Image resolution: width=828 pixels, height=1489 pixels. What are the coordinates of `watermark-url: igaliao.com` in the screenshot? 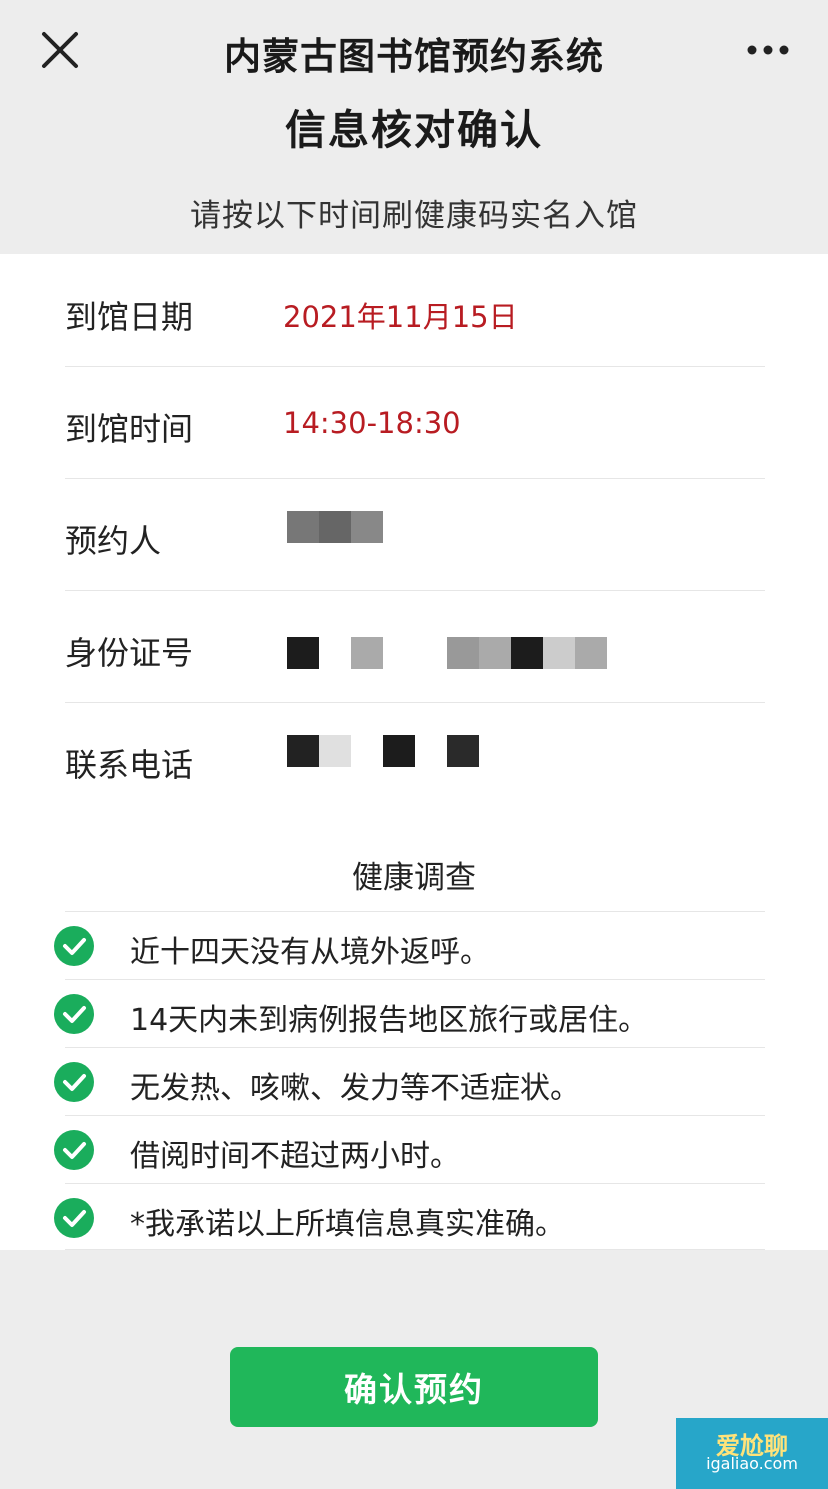 It's located at (752, 1463).